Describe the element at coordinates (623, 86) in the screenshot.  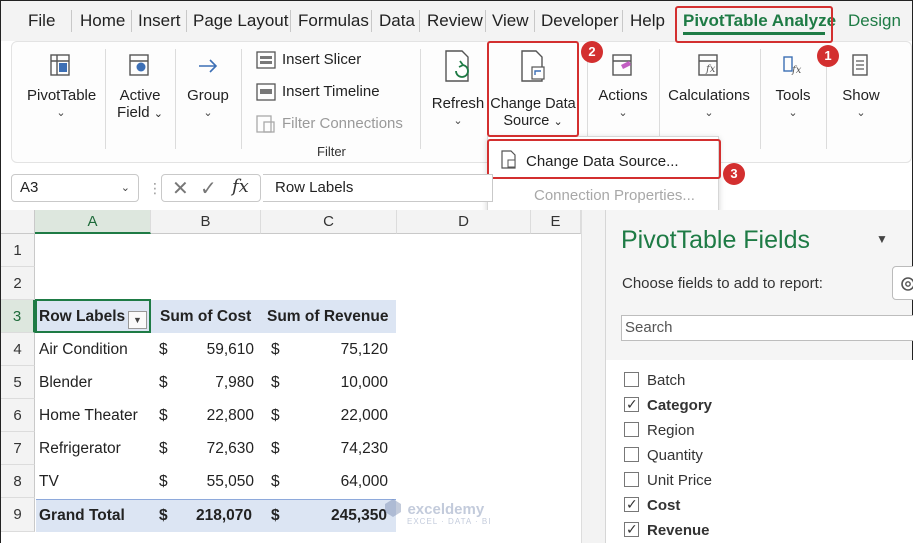
I see `actions-button: Actions ⌄` at that location.